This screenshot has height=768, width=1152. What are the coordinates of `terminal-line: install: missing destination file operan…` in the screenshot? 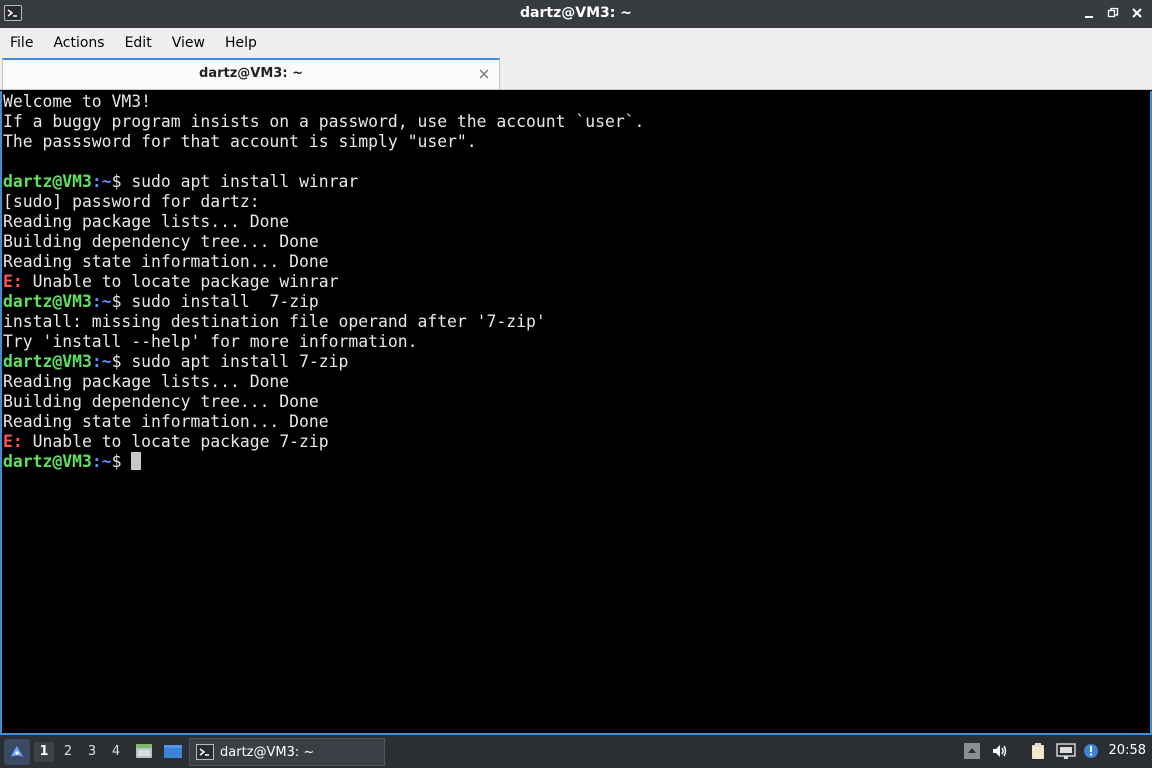 It's located at (323, 322).